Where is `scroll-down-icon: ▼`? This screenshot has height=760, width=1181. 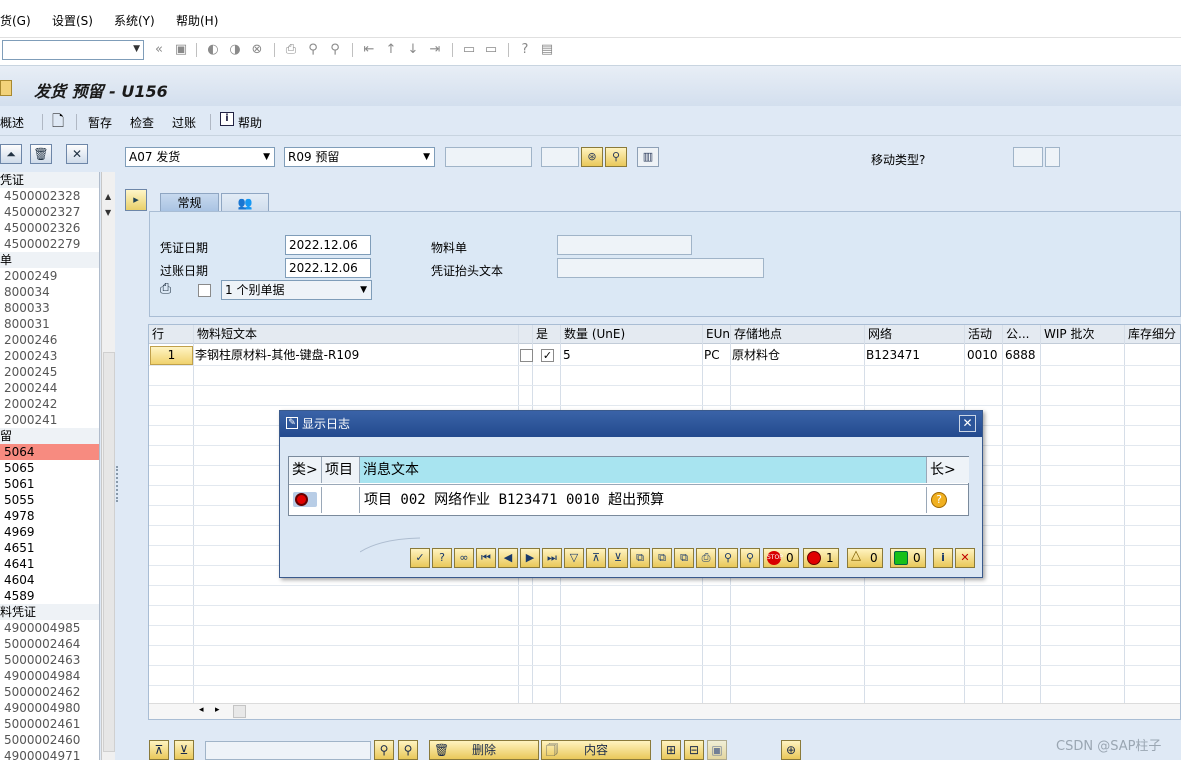
scroll-down-icon: ▼ is located at coordinates (108, 212).